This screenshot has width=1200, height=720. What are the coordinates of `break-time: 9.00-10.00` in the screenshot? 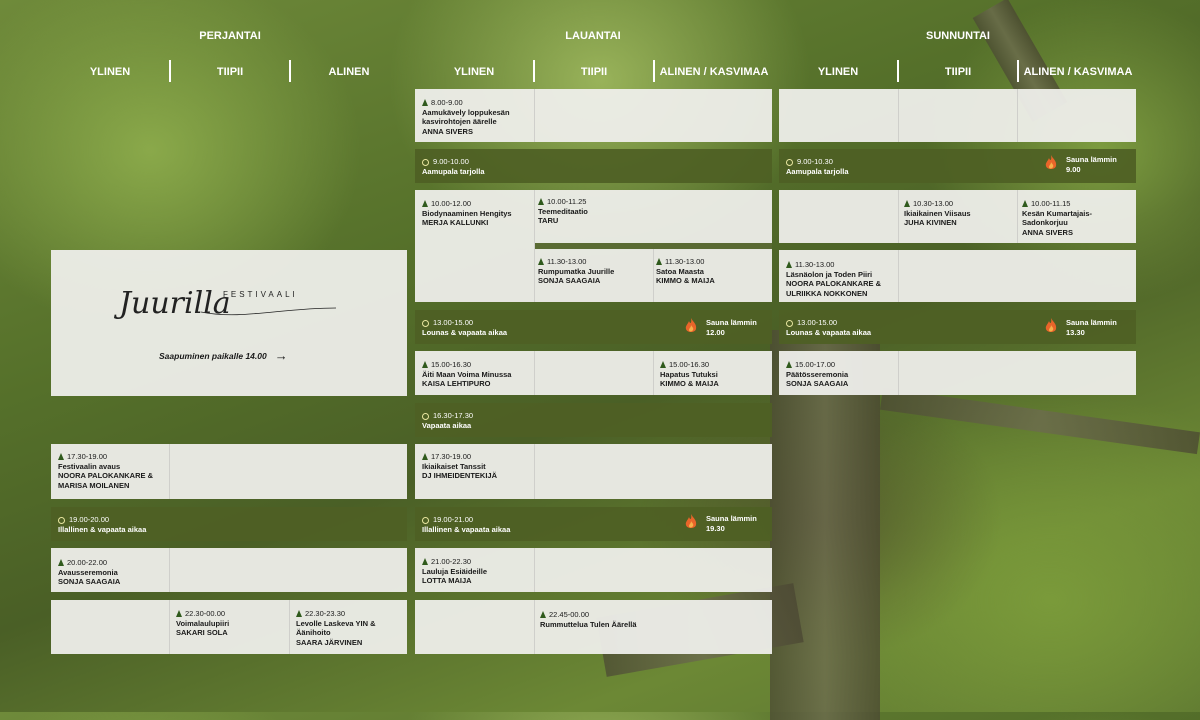 It's located at (451, 161).